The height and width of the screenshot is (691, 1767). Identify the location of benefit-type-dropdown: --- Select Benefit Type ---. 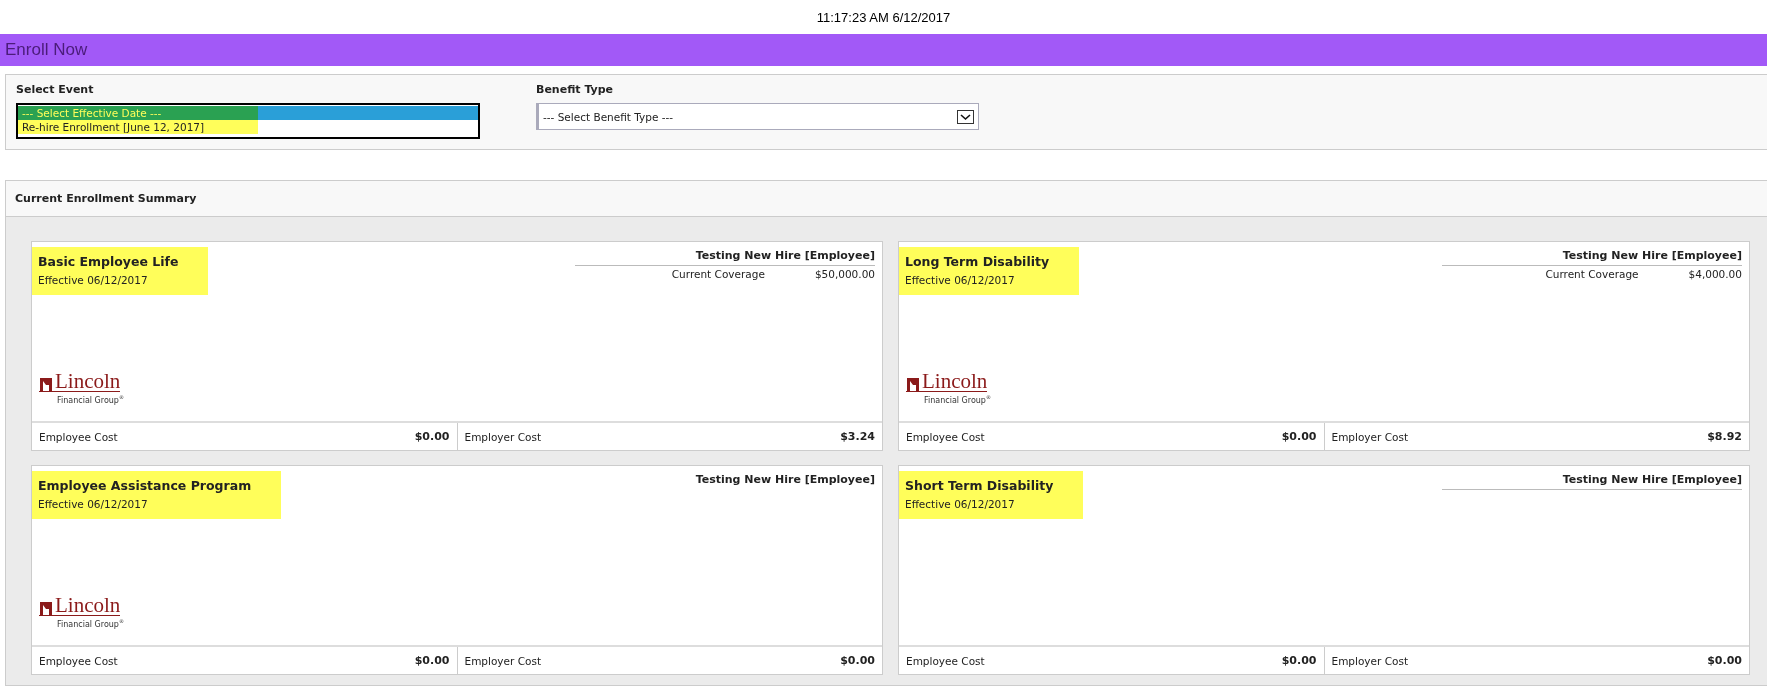
(757, 116).